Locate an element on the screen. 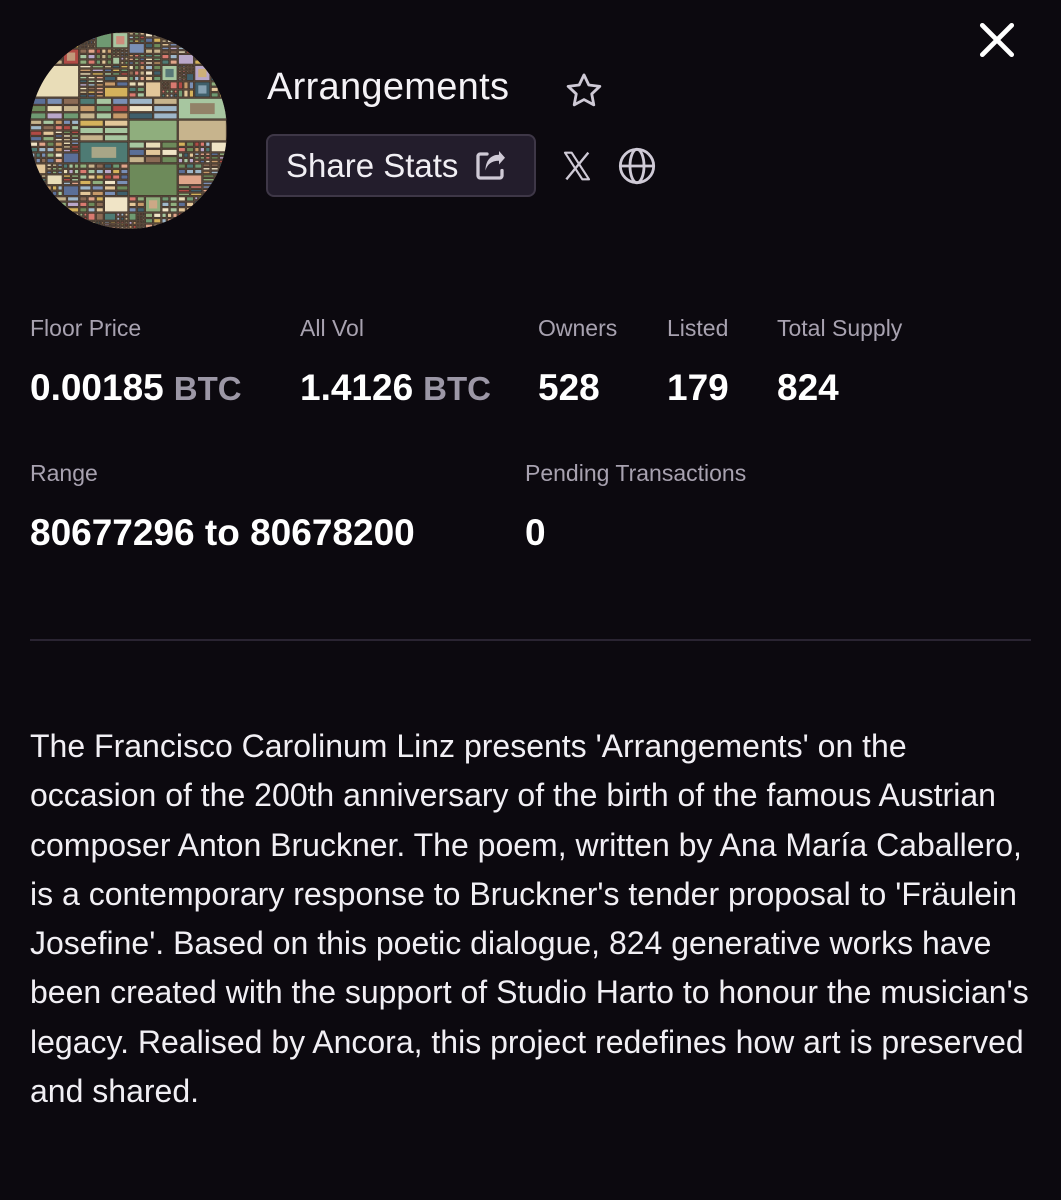 The width and height of the screenshot is (1061, 1200). pending-transactions-label: Pending Transactions is located at coordinates (636, 473).